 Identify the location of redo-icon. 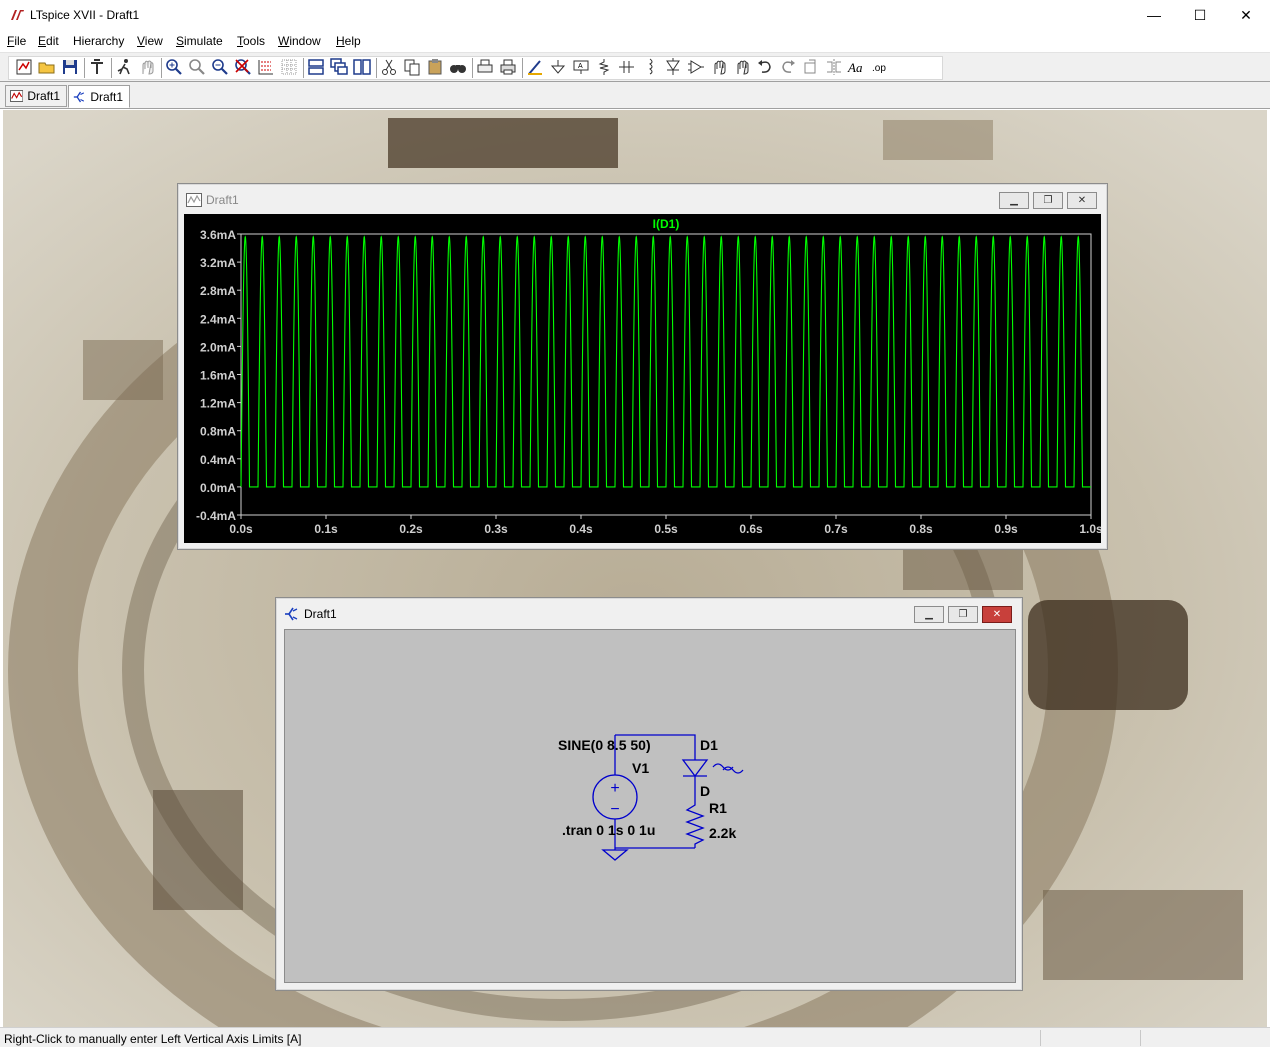
(788, 67).